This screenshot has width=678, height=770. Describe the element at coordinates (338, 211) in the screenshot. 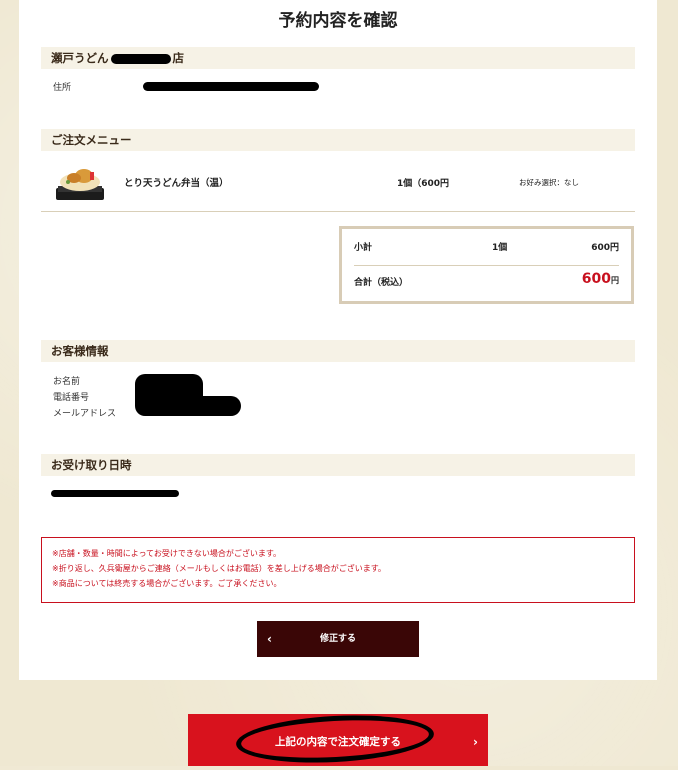

I see `order-divider` at that location.